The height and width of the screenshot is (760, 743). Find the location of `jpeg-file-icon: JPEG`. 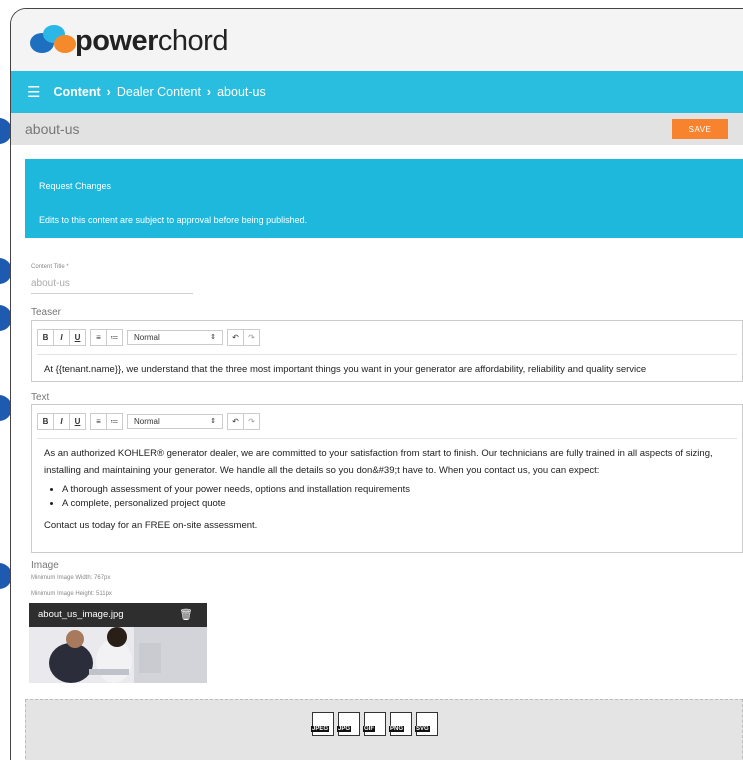

jpeg-file-icon: JPEG is located at coordinates (322, 724).